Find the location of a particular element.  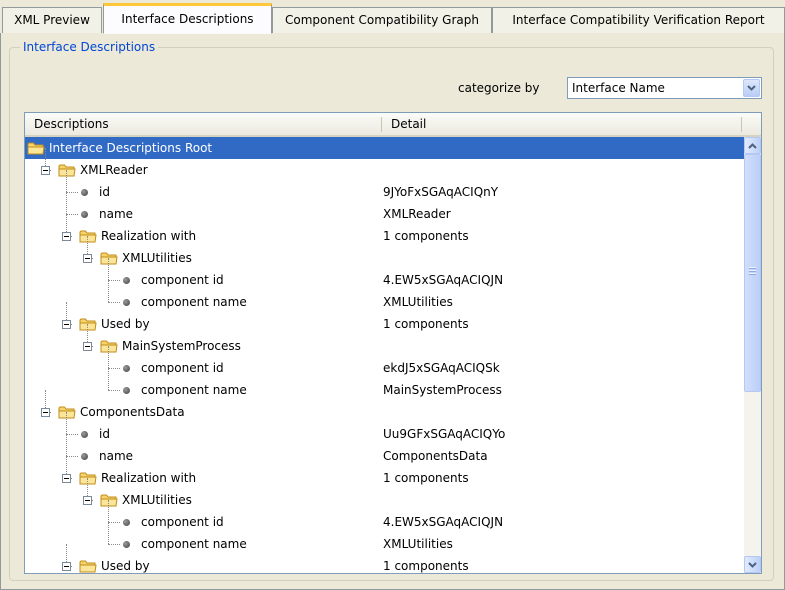

tree-row: id 9JYoFxSGAqACIQnY is located at coordinates (384, 186).